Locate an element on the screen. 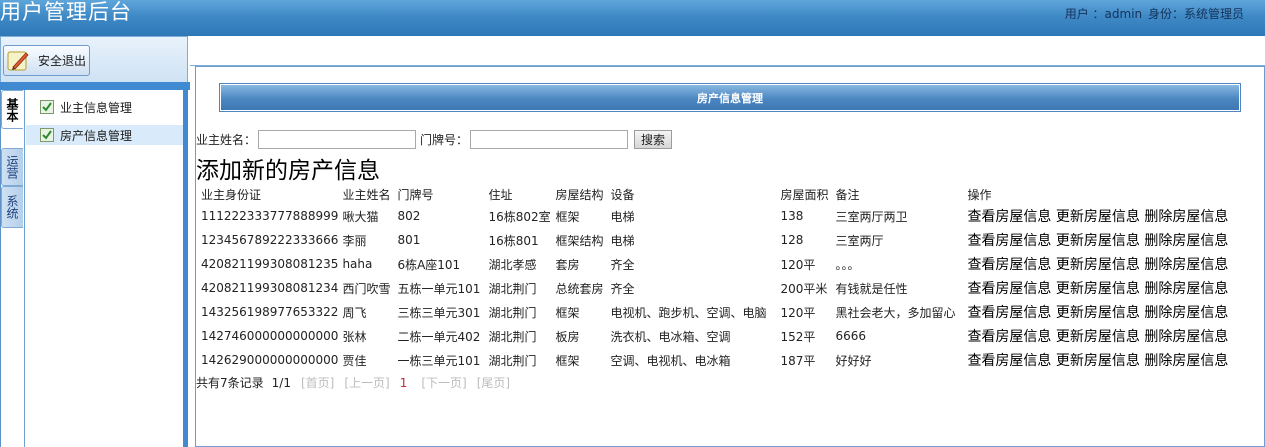  cell-note: 三室两厅 is located at coordinates (859, 240).